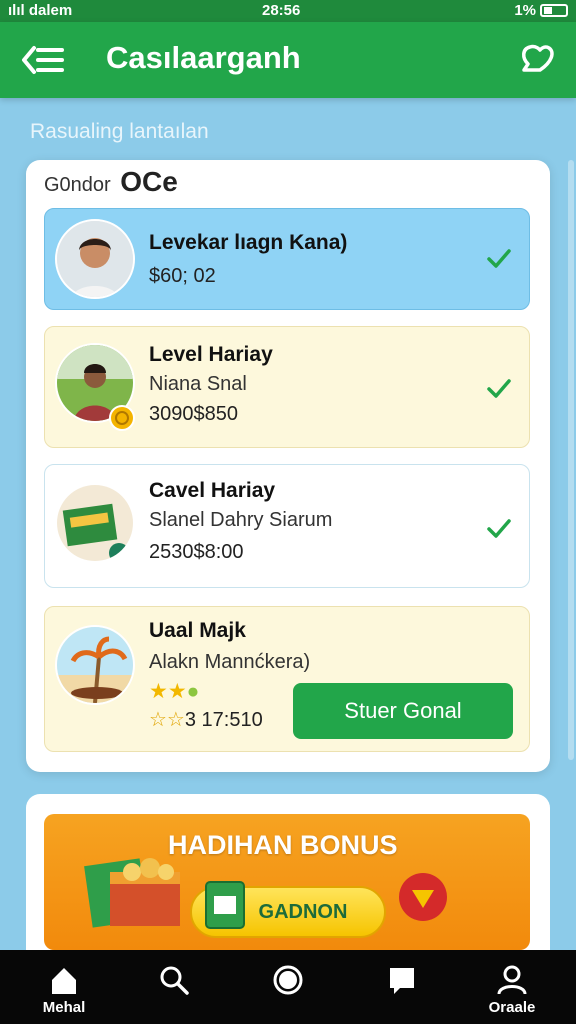 This screenshot has width=576, height=1024. Describe the element at coordinates (95, 523) in the screenshot. I see `sign-board-avatar` at that location.